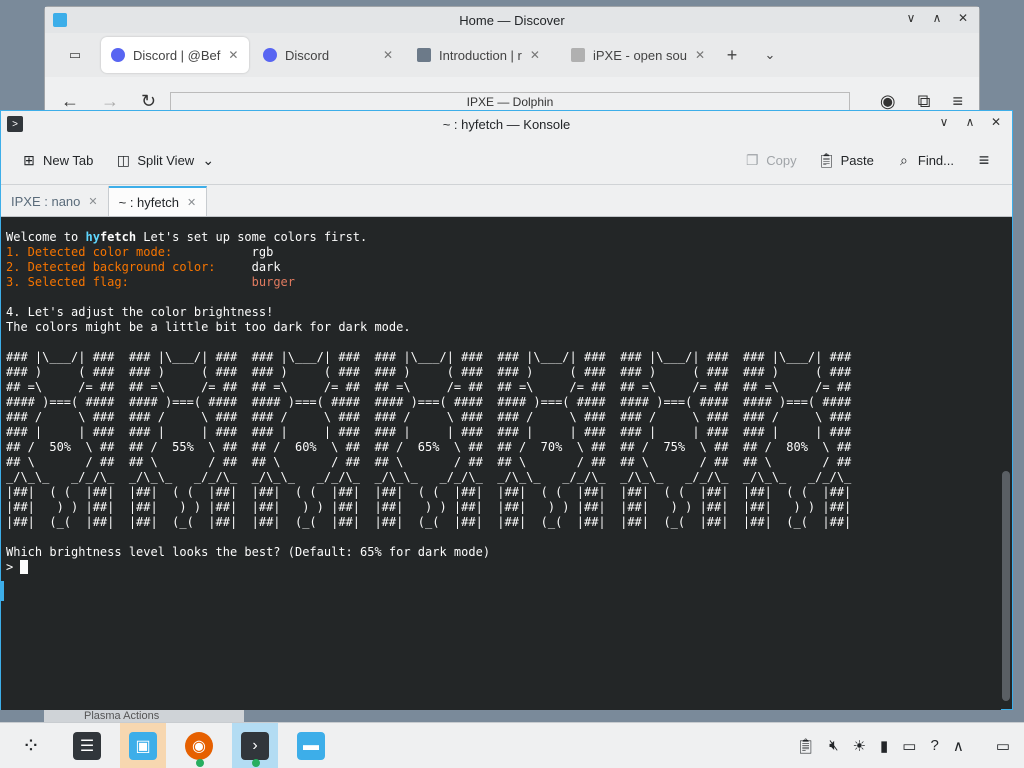  What do you see at coordinates (307, 55) in the screenshot?
I see `browser-tab-label: Discord` at bounding box center [307, 55].